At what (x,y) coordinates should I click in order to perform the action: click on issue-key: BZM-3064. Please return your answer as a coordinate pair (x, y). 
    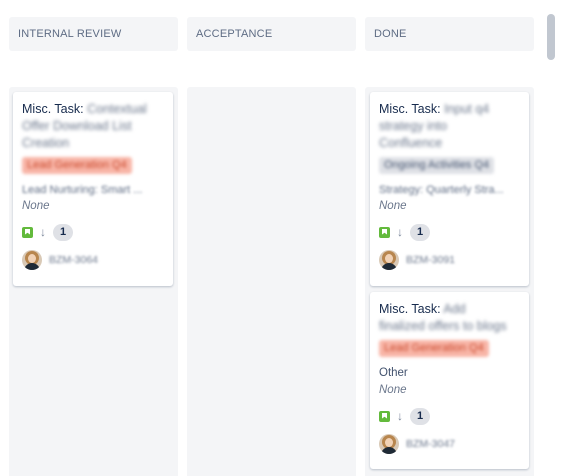
    Looking at the image, I should click on (73, 260).